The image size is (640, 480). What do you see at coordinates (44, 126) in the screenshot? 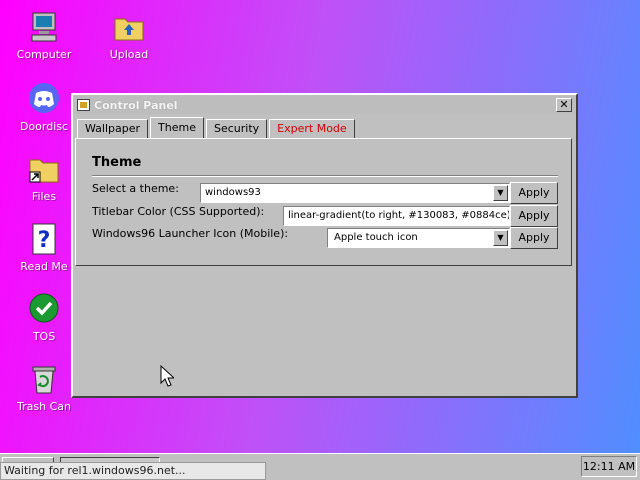
I see `desktop-icon-label: Doordisc` at bounding box center [44, 126].